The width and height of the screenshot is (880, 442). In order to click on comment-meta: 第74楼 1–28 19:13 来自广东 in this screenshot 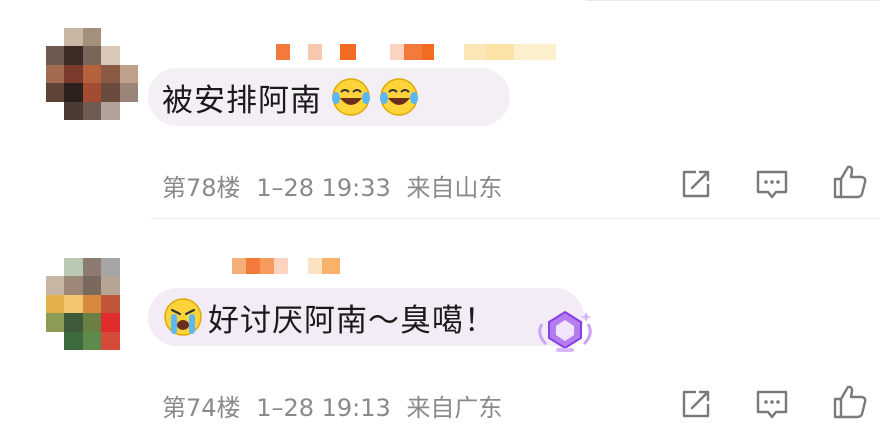, I will do `click(332, 405)`.